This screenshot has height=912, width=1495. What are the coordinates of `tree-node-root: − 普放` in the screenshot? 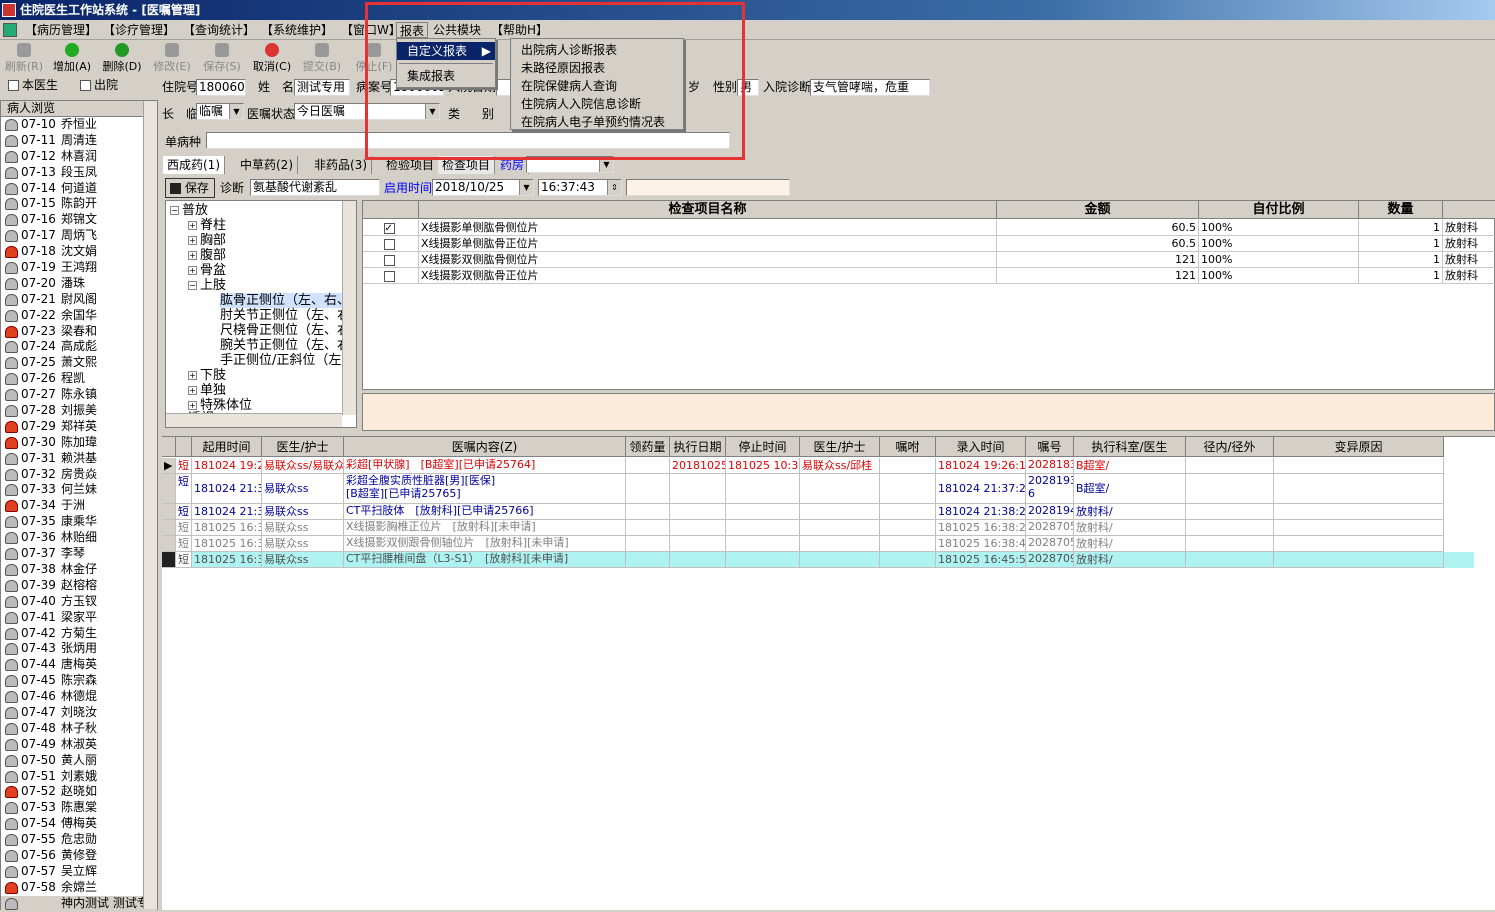 It's located at (189, 210).